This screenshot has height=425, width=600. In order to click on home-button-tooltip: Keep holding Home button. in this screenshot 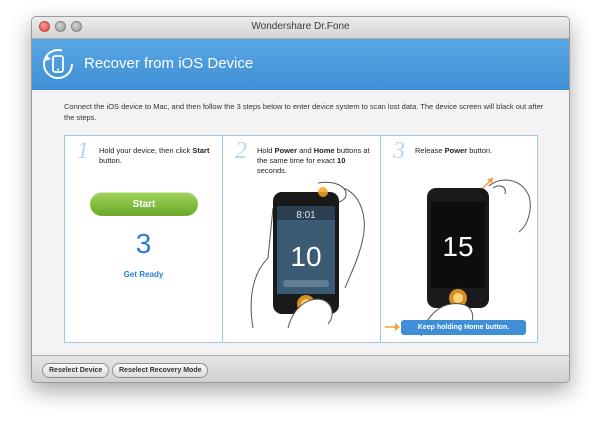, I will do `click(463, 327)`.